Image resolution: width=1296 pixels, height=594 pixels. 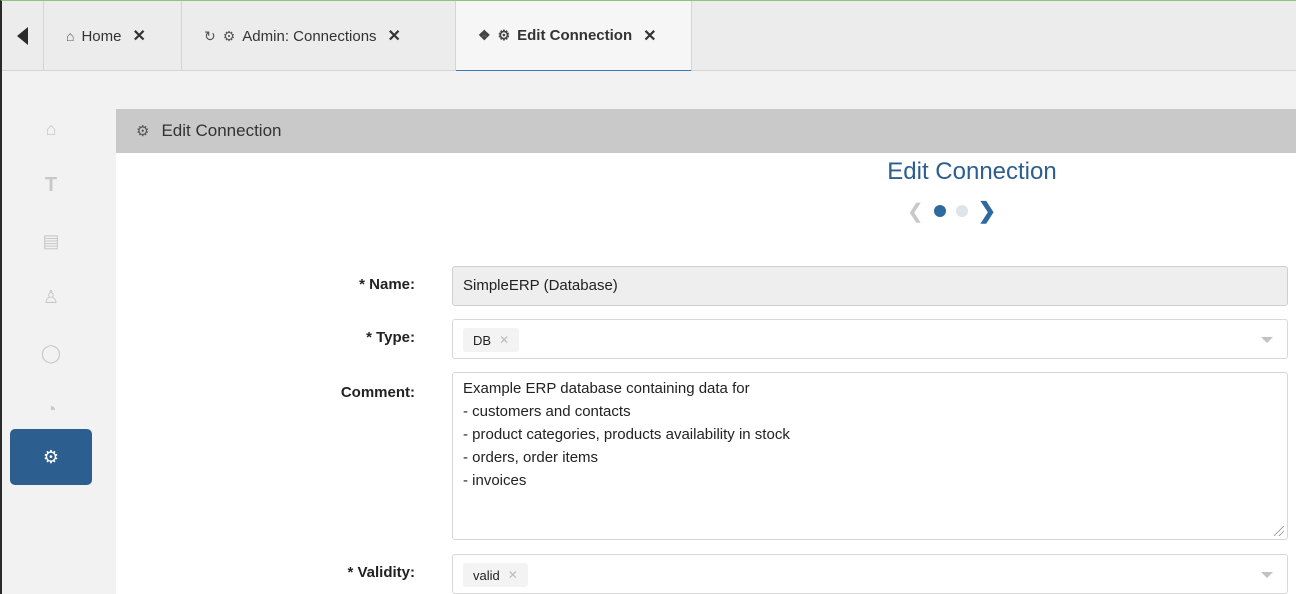 I want to click on validity-select: valid ✕, so click(x=870, y=574).